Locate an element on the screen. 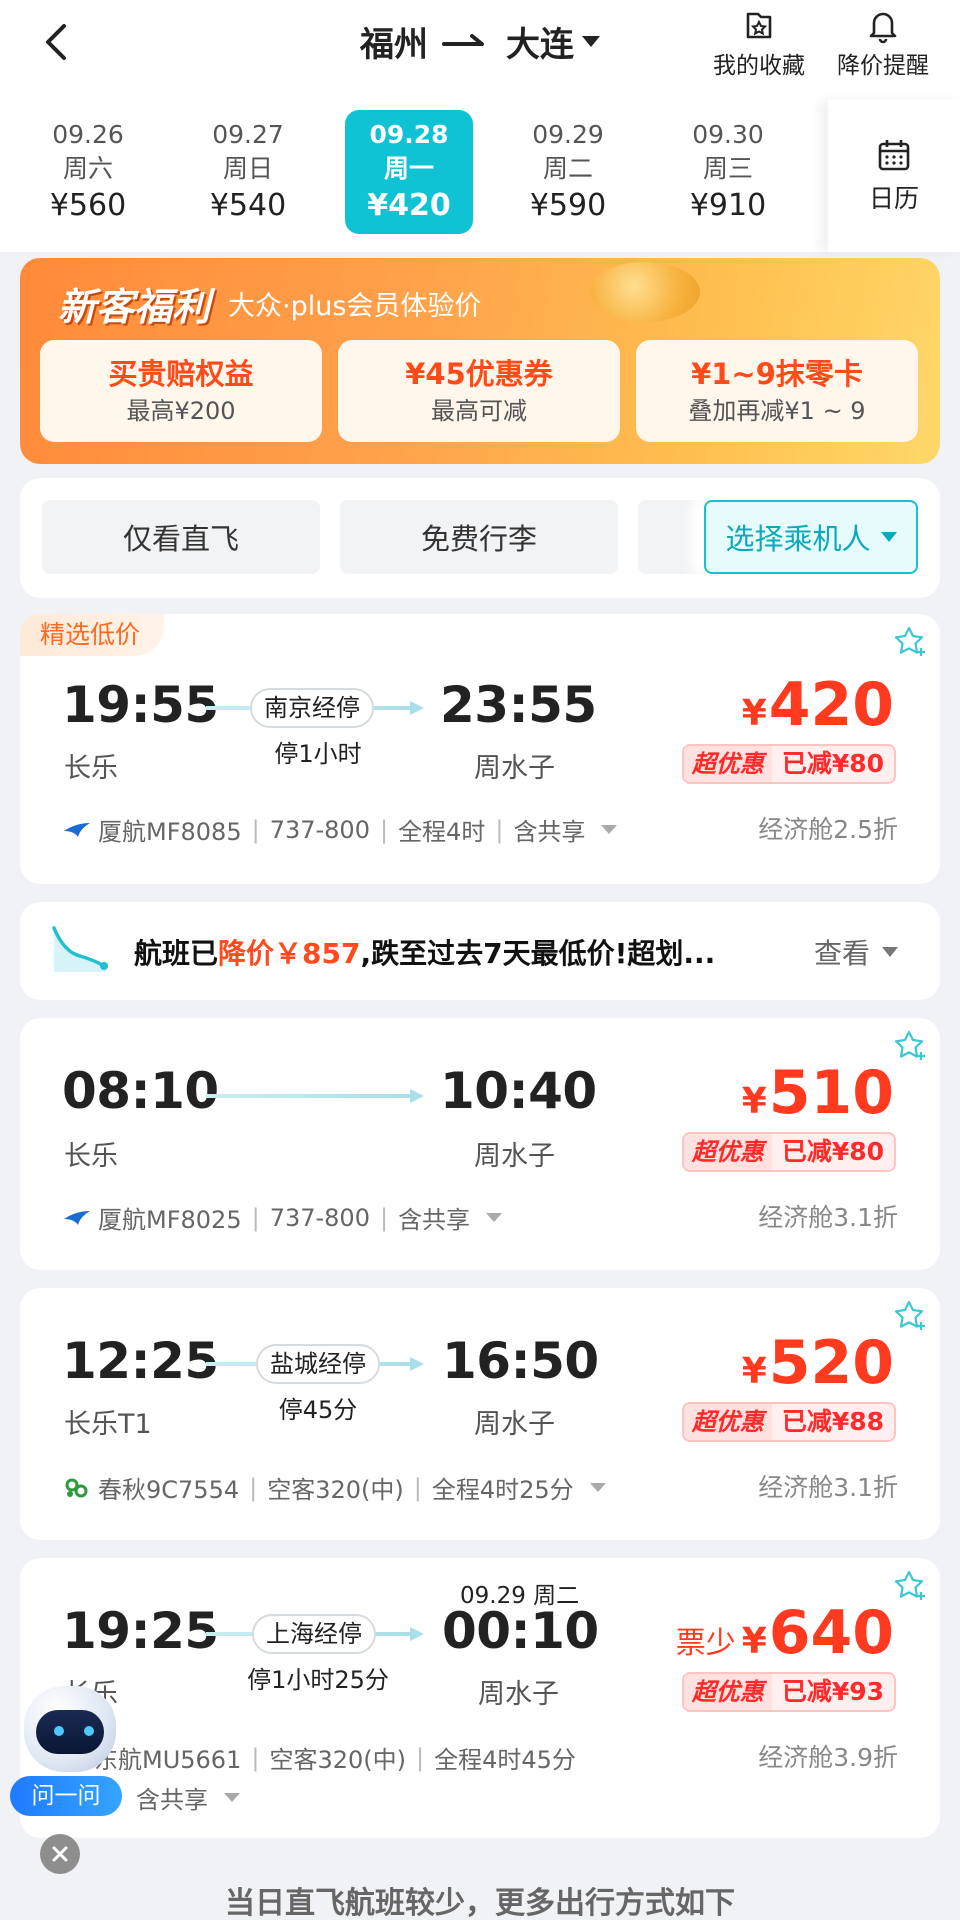  price-drop-amount: 降价￥857 is located at coordinates (289, 953).